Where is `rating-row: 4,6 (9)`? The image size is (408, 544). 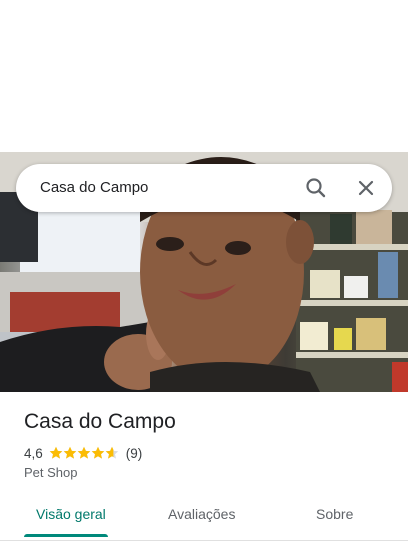
rating-row: 4,6 (9) is located at coordinates (83, 453).